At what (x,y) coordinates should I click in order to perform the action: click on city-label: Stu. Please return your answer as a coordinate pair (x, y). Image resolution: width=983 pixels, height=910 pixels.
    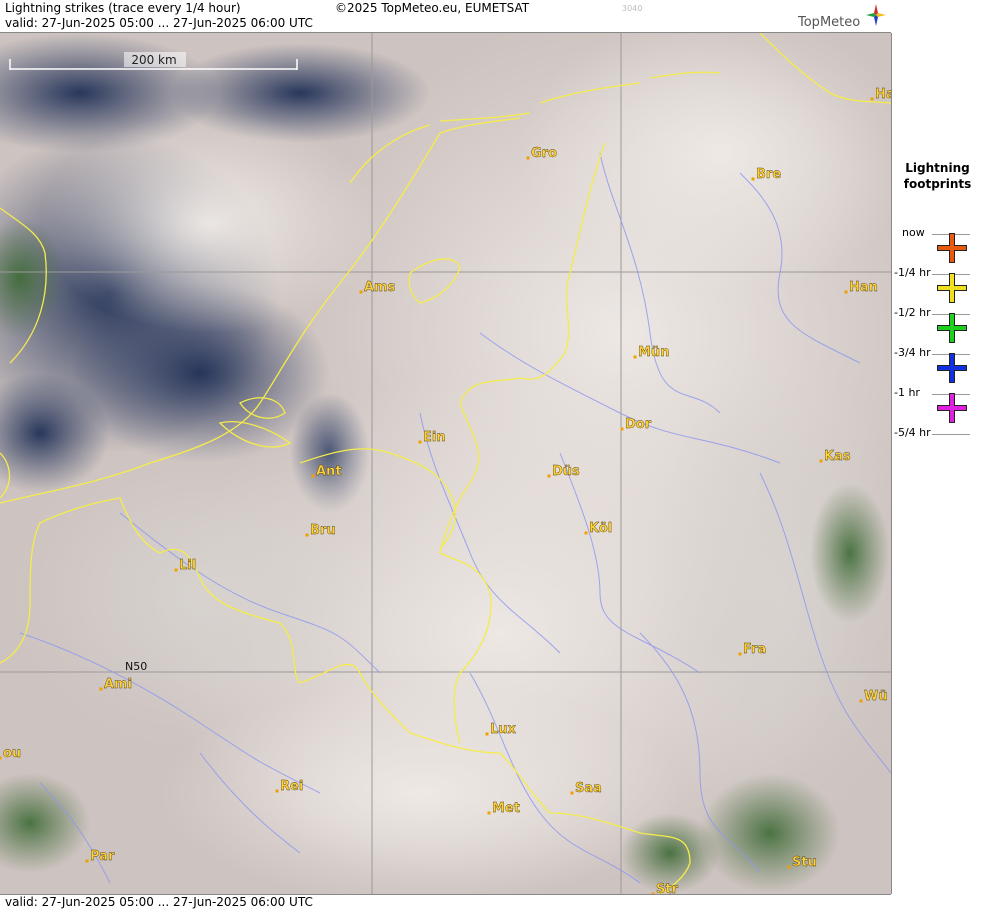
    Looking at the image, I should click on (804, 862).